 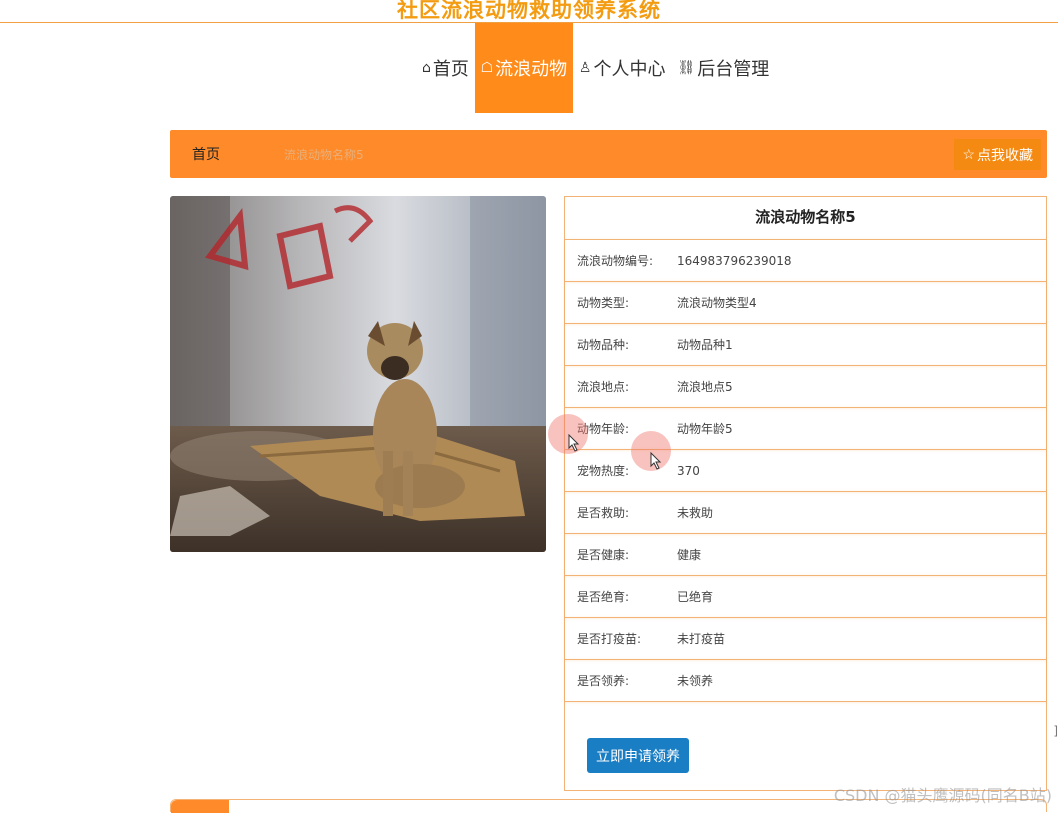 I want to click on nav-item-home: ⌂ 首页, so click(x=445, y=68).